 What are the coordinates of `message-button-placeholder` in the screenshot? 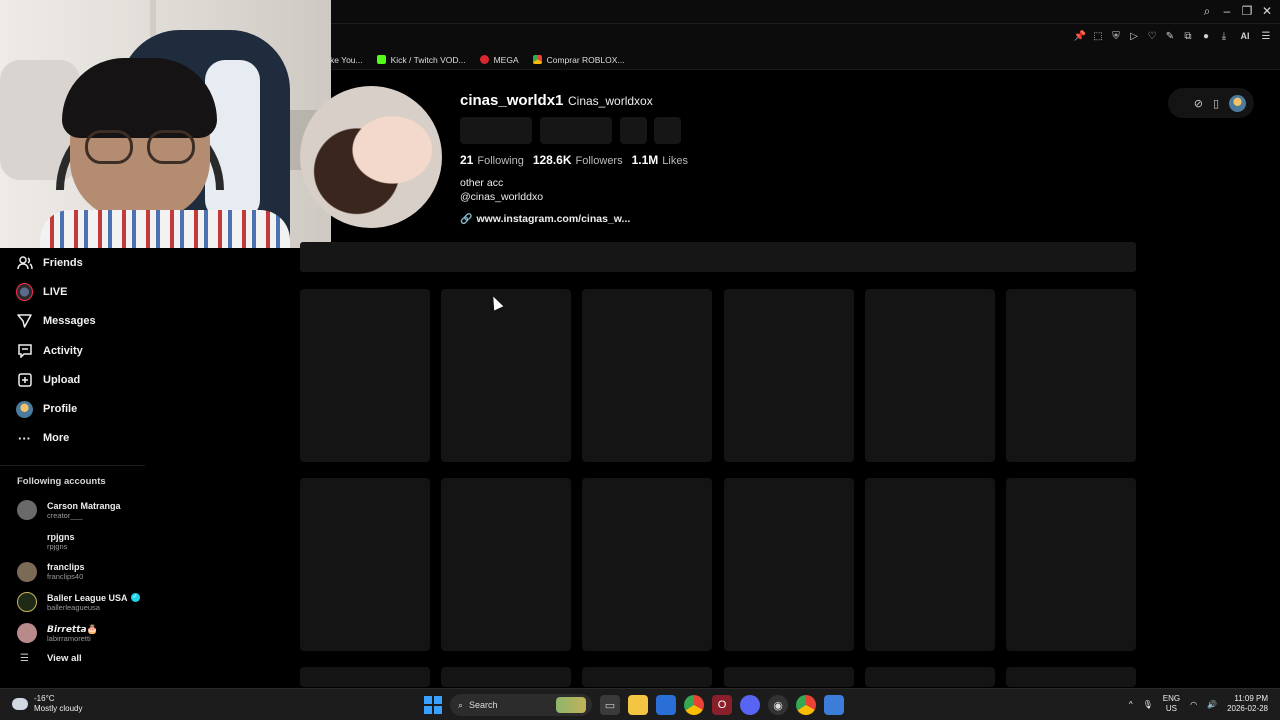 It's located at (576, 130).